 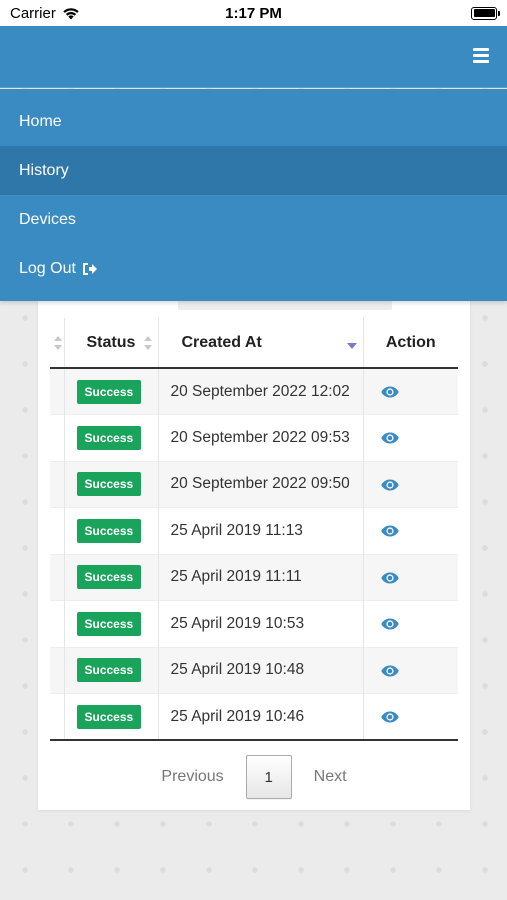 I want to click on menu-item-label: History, so click(x=44, y=170).